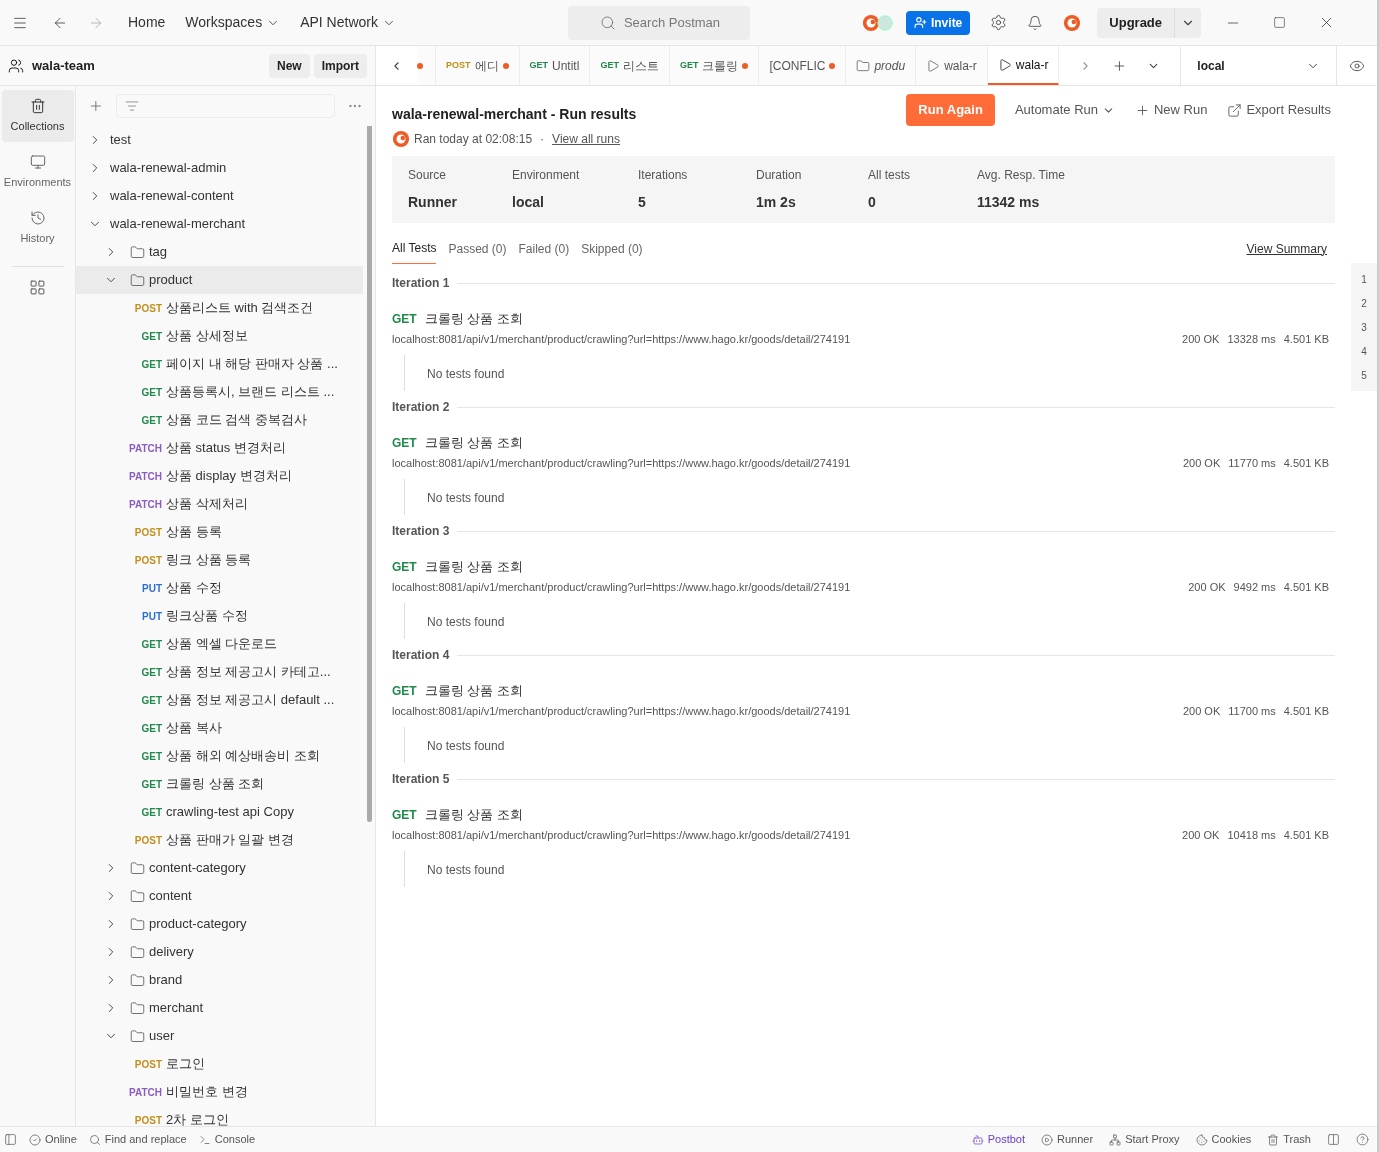  What do you see at coordinates (227, 1139) in the screenshot?
I see `status-button: Console` at bounding box center [227, 1139].